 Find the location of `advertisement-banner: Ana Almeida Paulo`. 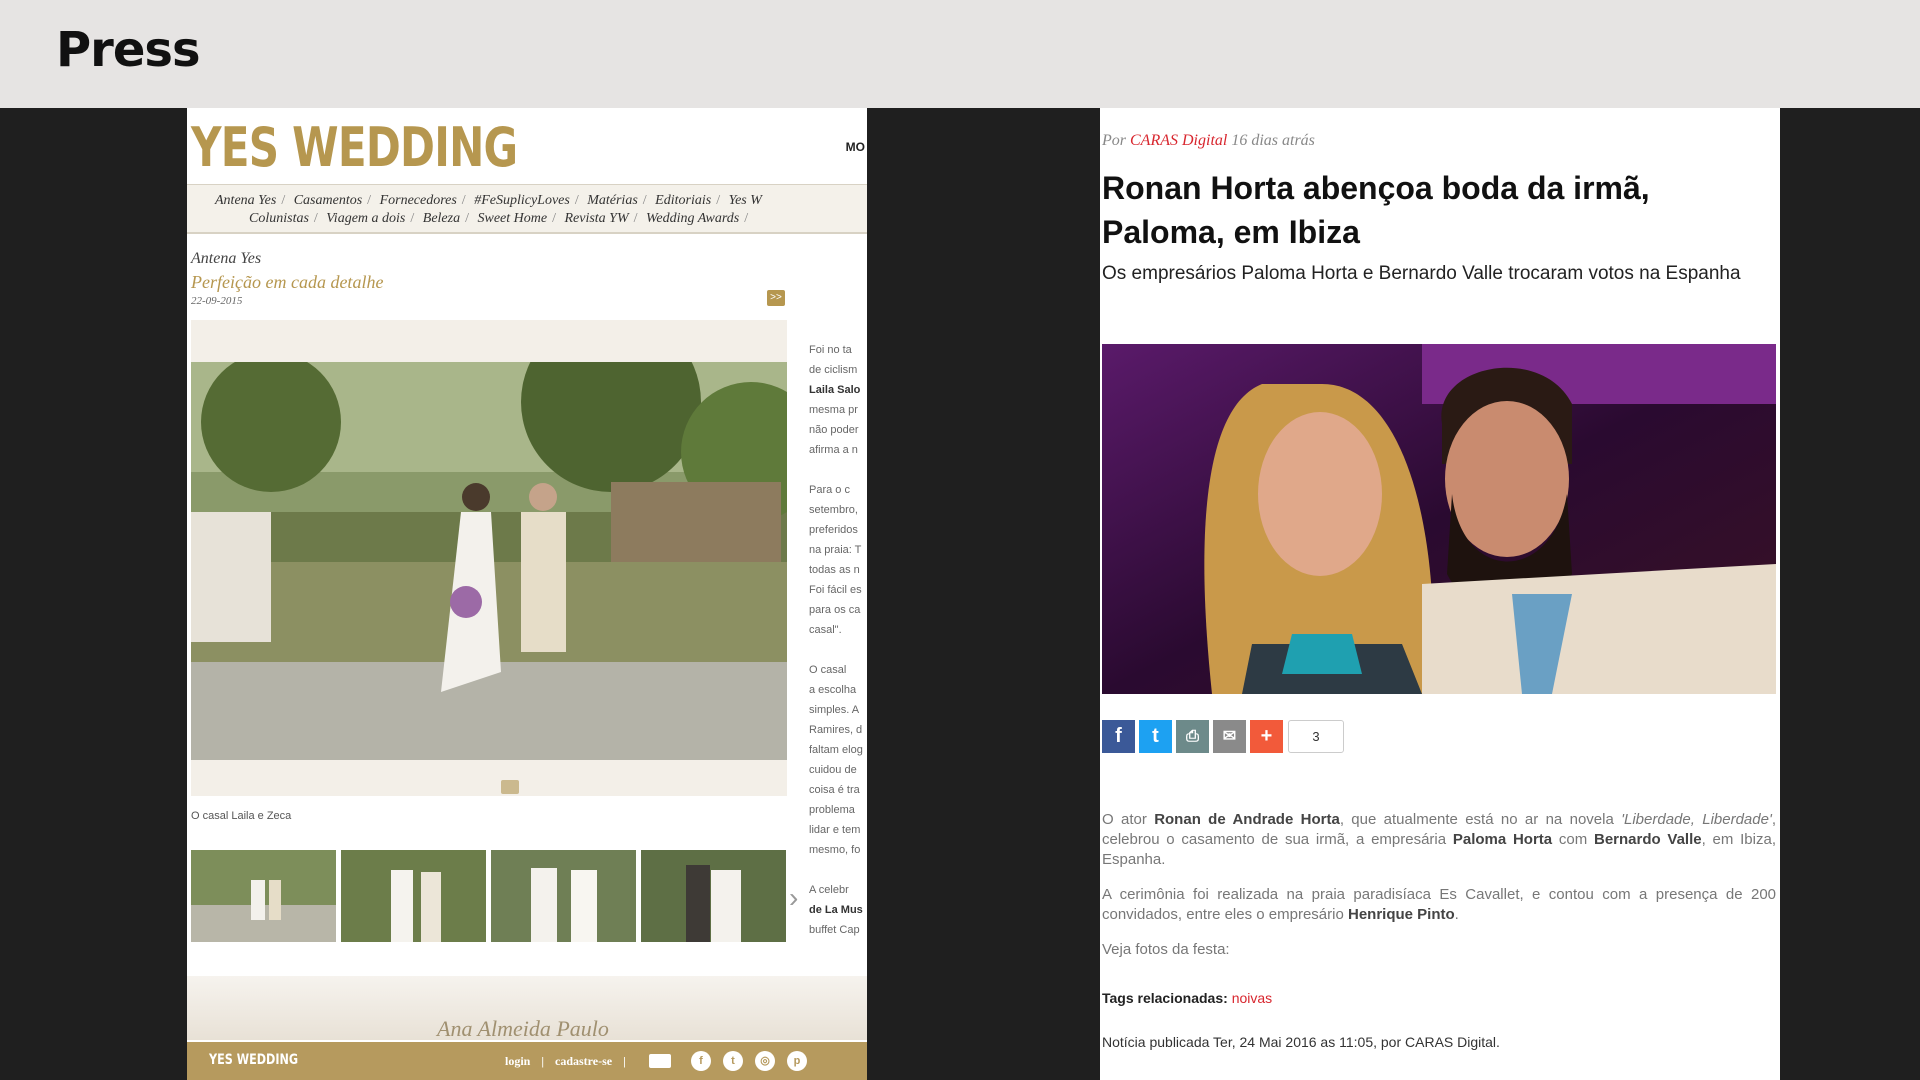

advertisement-banner: Ana Almeida Paulo is located at coordinates (527, 1008).